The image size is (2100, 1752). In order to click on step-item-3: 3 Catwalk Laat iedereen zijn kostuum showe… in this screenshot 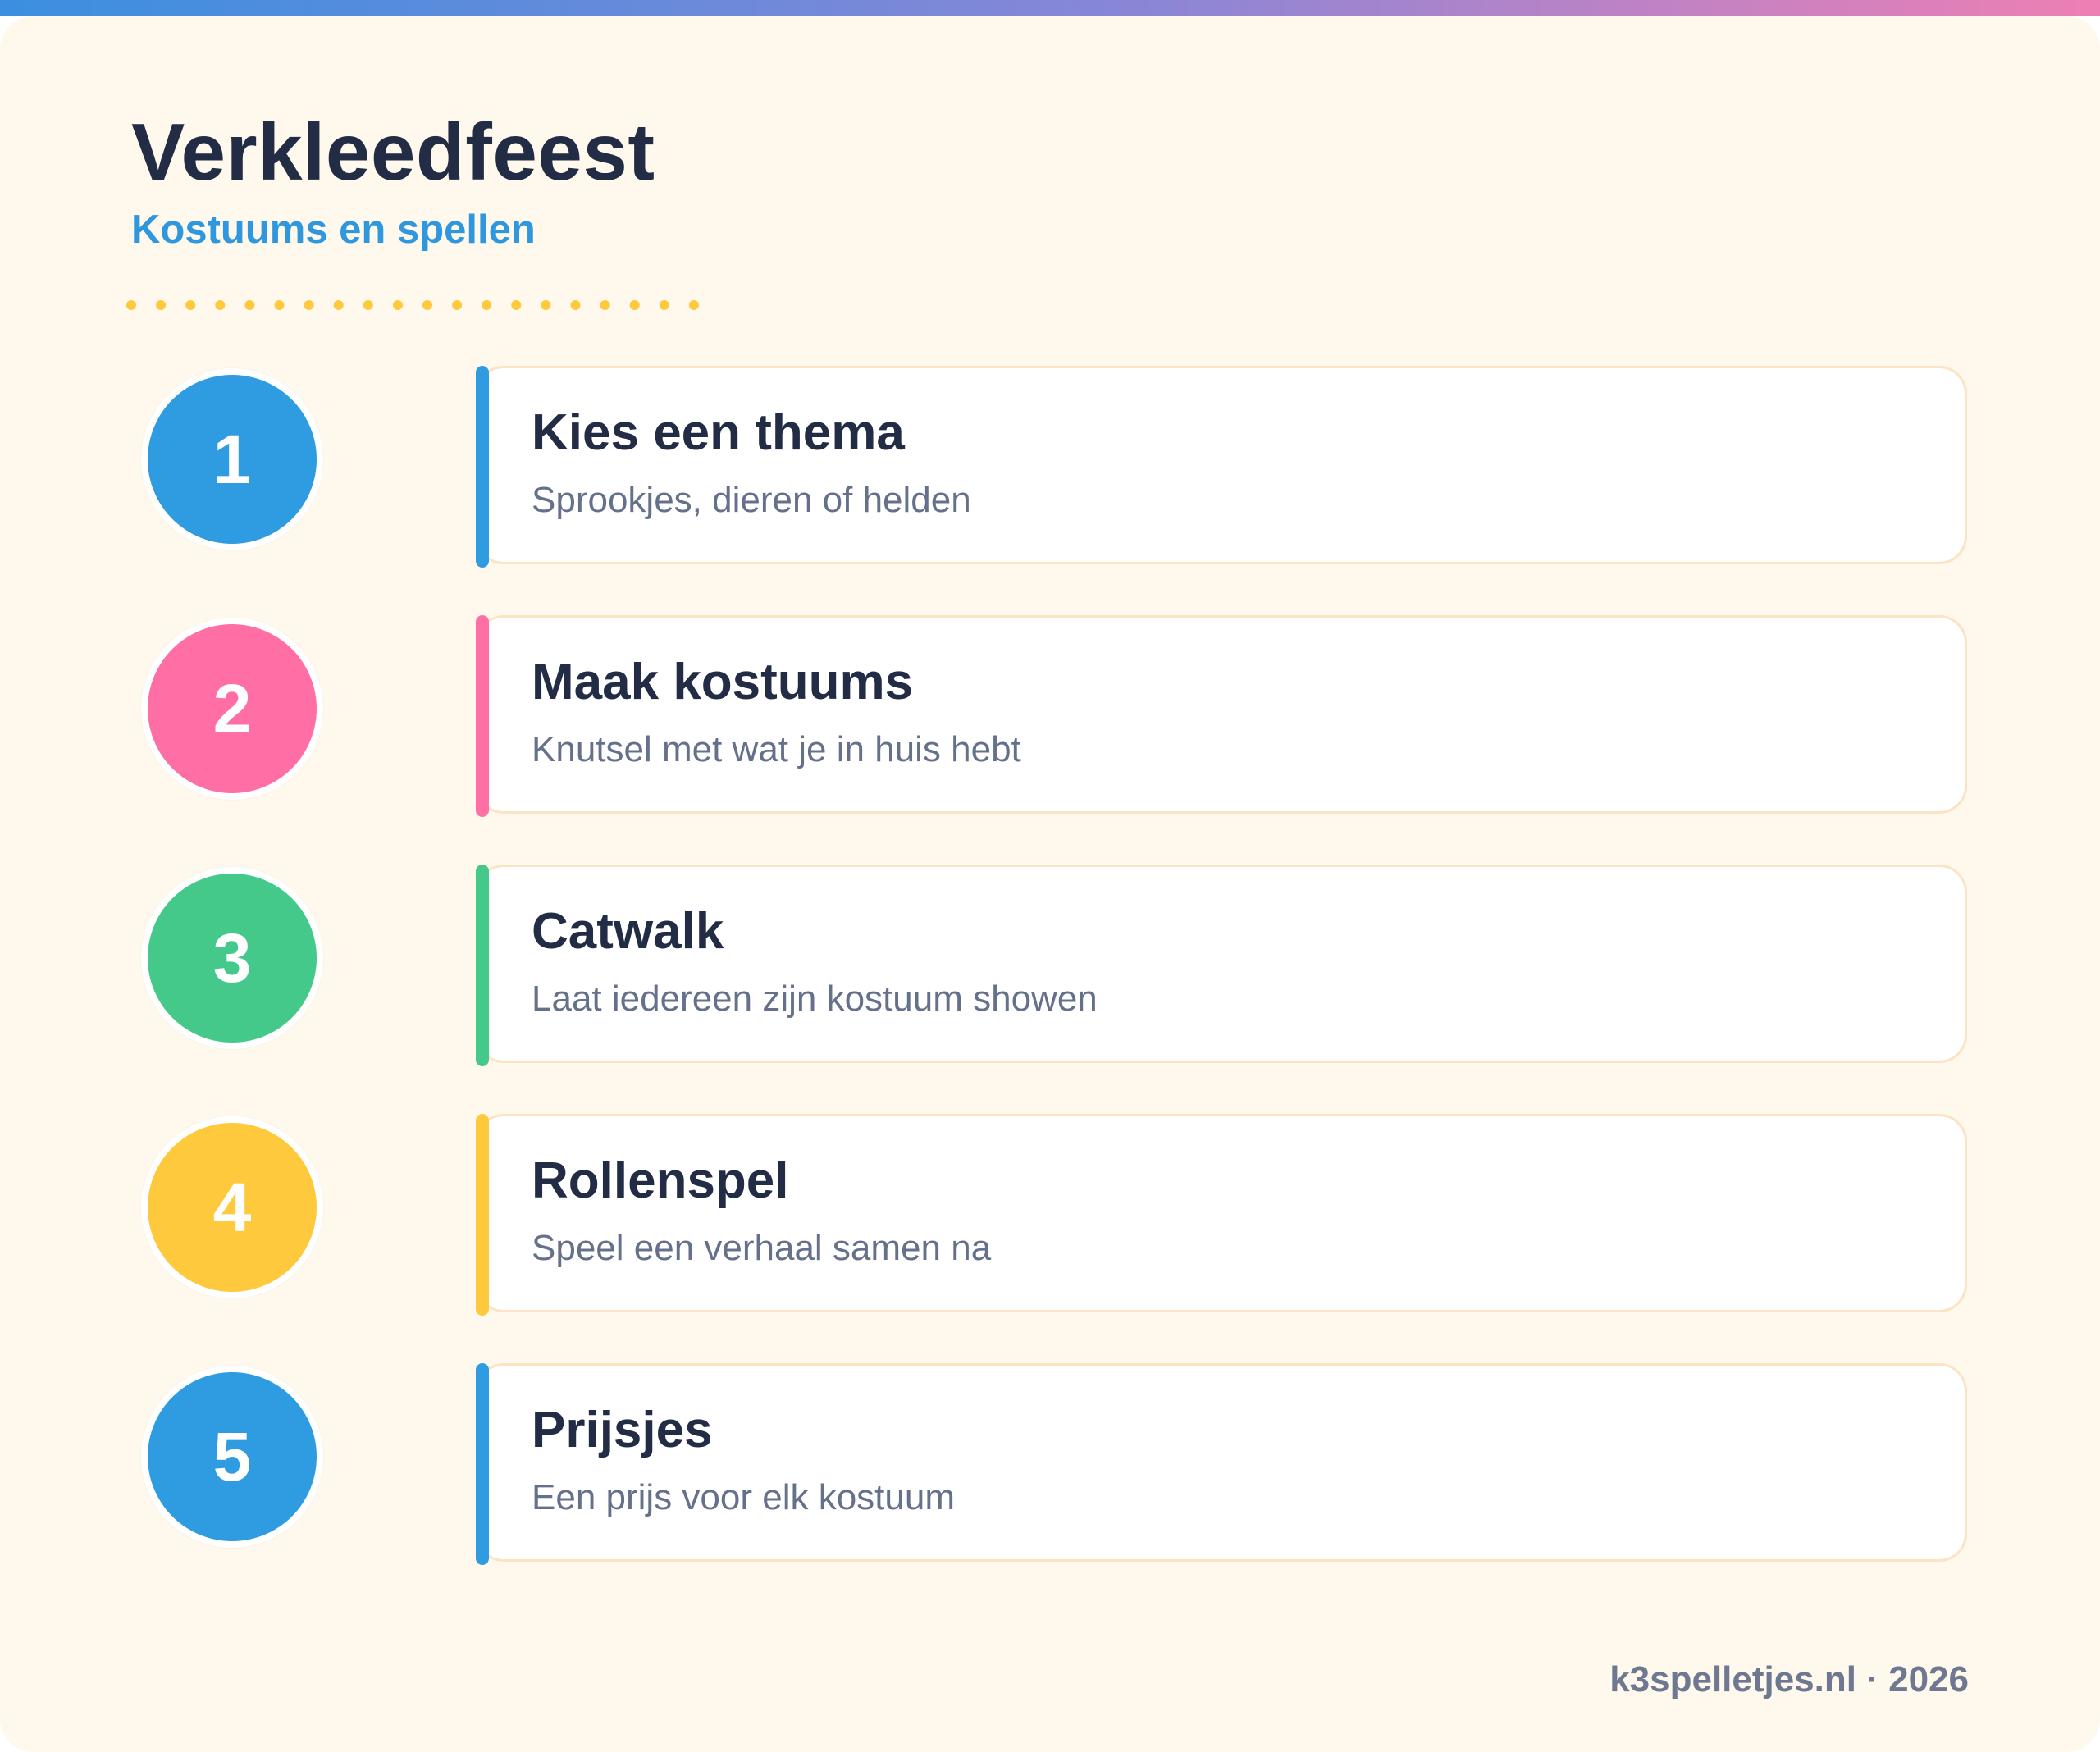, I will do `click(1050, 965)`.